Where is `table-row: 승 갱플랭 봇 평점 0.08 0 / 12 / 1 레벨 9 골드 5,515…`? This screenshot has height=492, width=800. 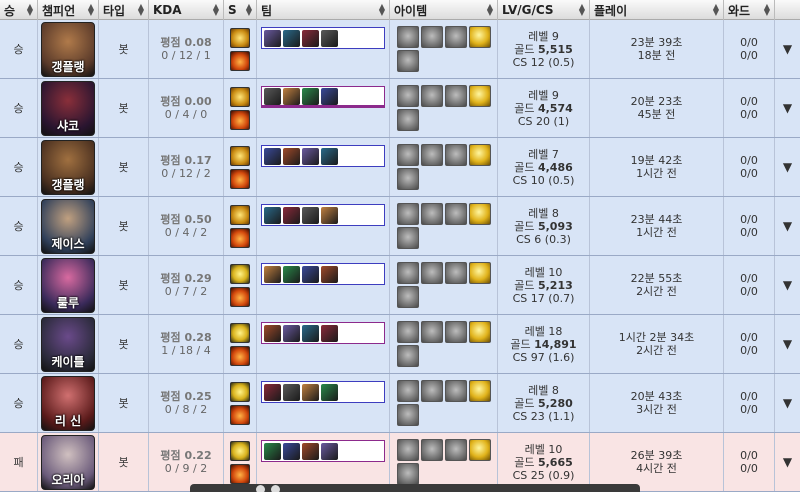 table-row: 승 갱플랭 봇 평점 0.08 0 / 12 / 1 레벨 9 골드 5,515… is located at coordinates (400, 49).